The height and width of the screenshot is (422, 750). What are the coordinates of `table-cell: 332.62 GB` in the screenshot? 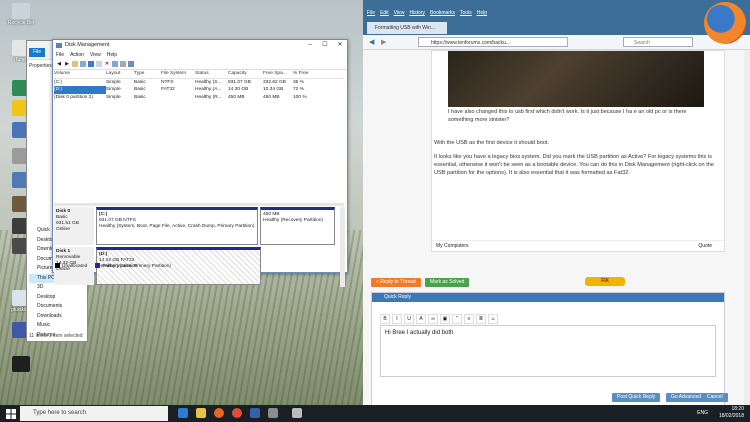 It's located at (274, 82).